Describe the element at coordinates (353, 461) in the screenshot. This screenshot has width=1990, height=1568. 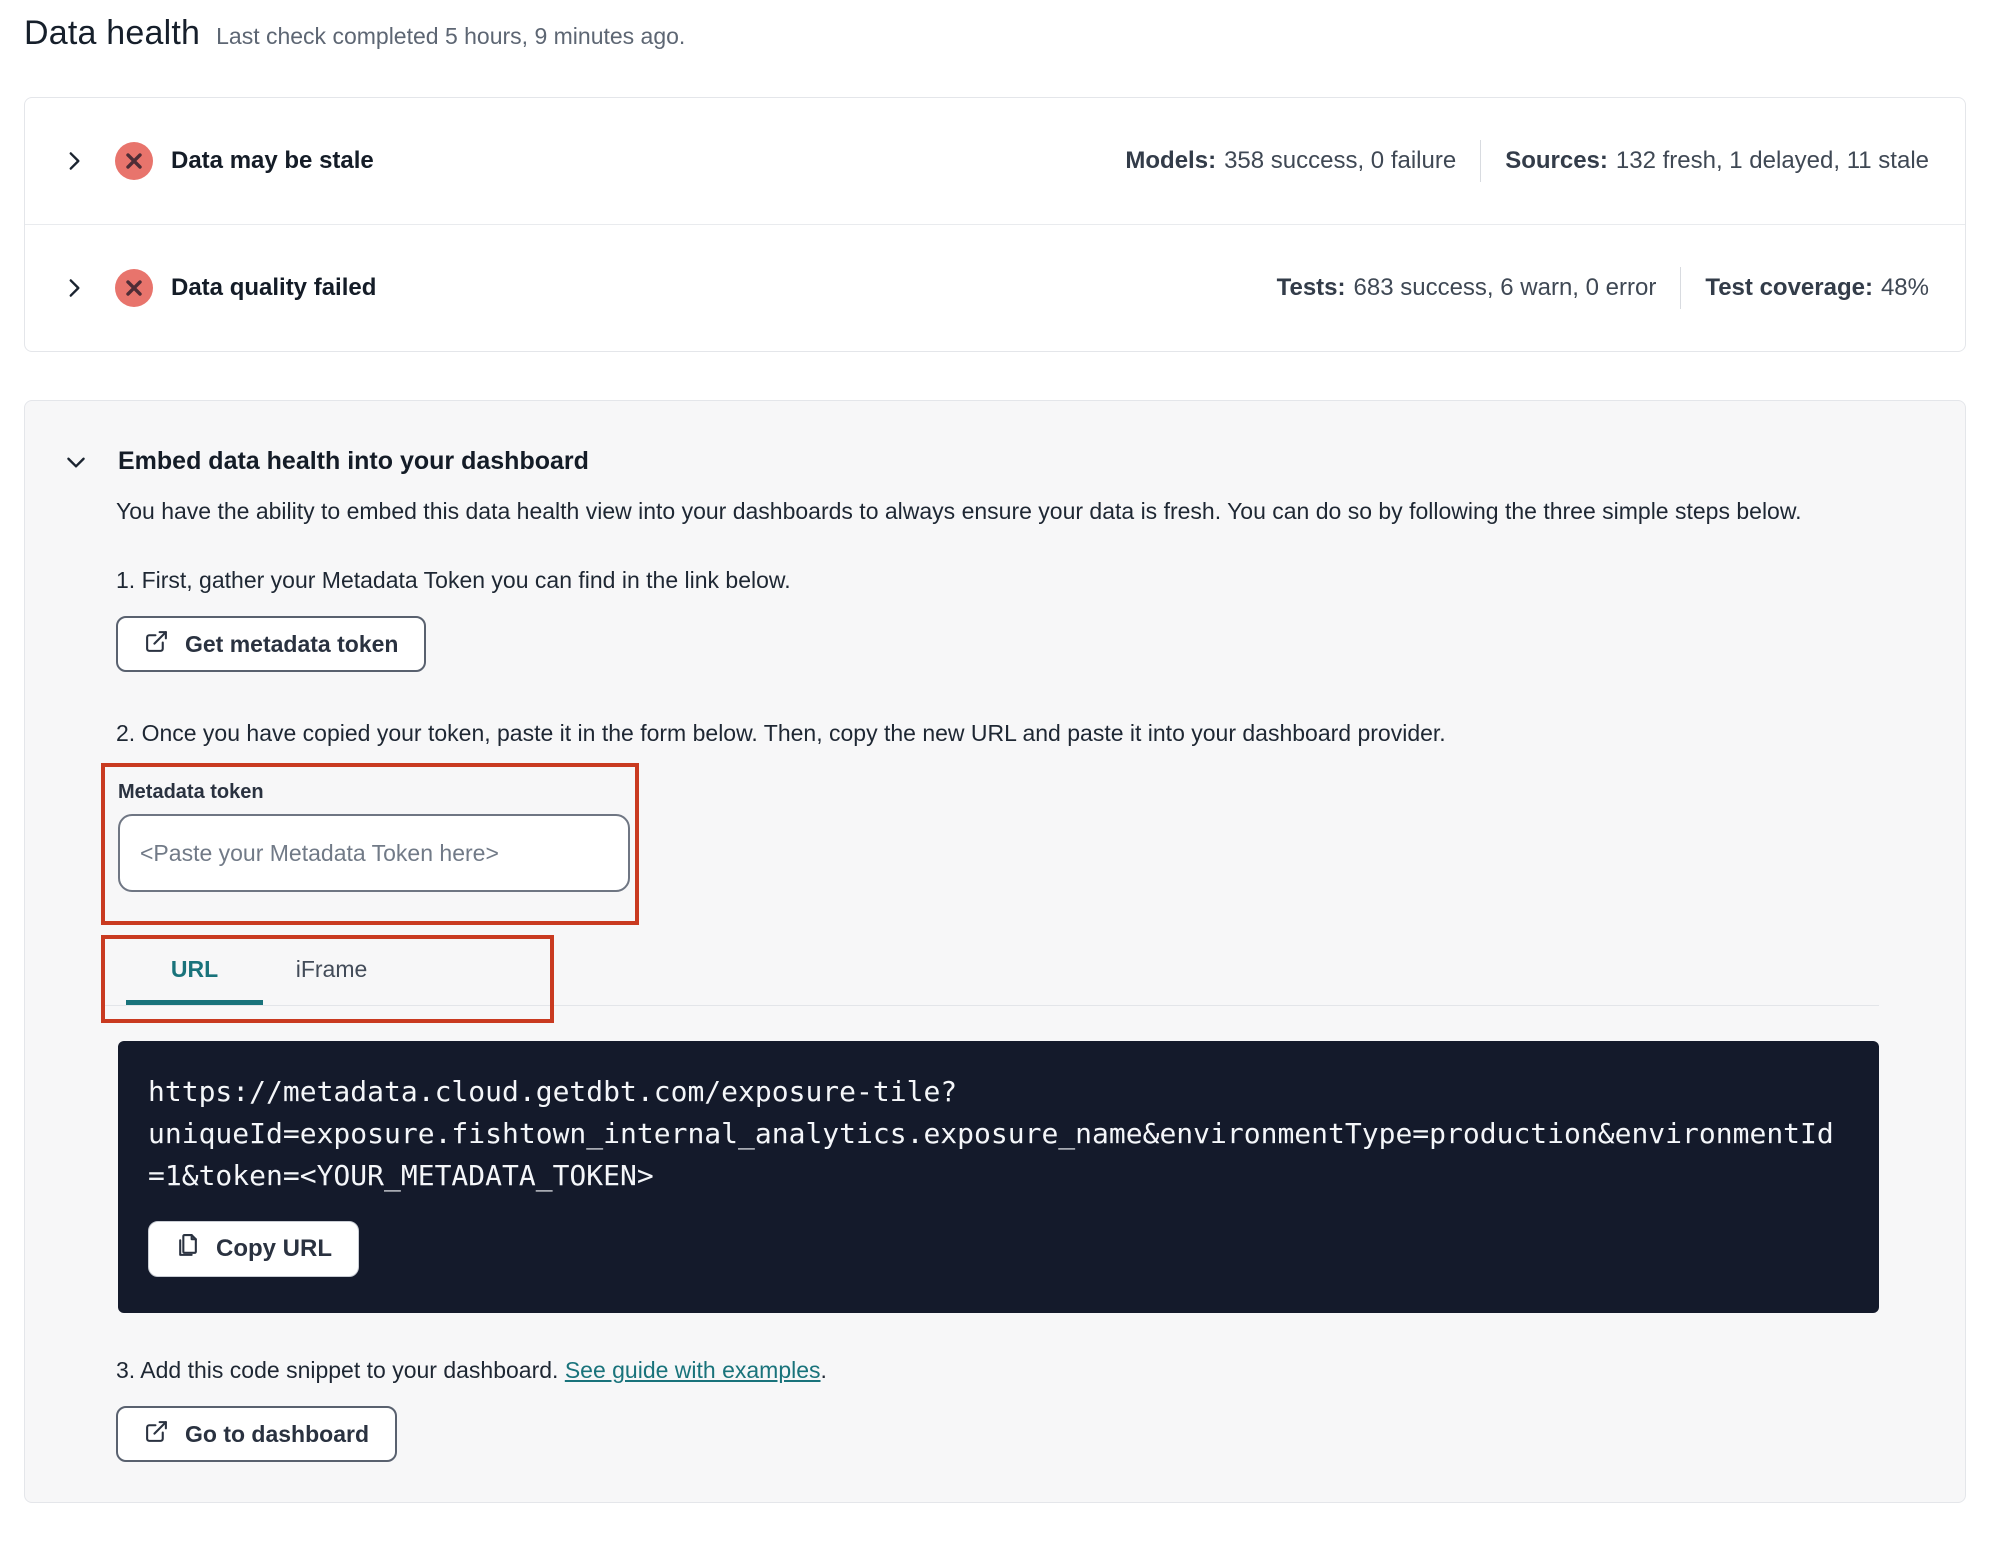
I see `embed-section-title: Embed data health into your dashboard` at that location.